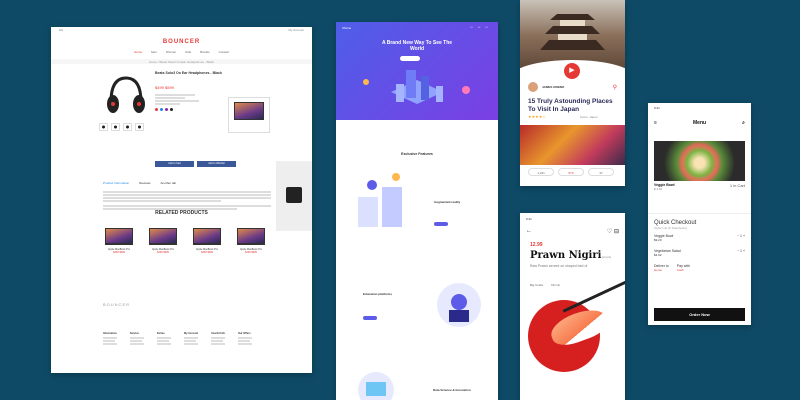  Describe the element at coordinates (572, 71) in the screenshot. I see `play-icon: ▶` at that location.